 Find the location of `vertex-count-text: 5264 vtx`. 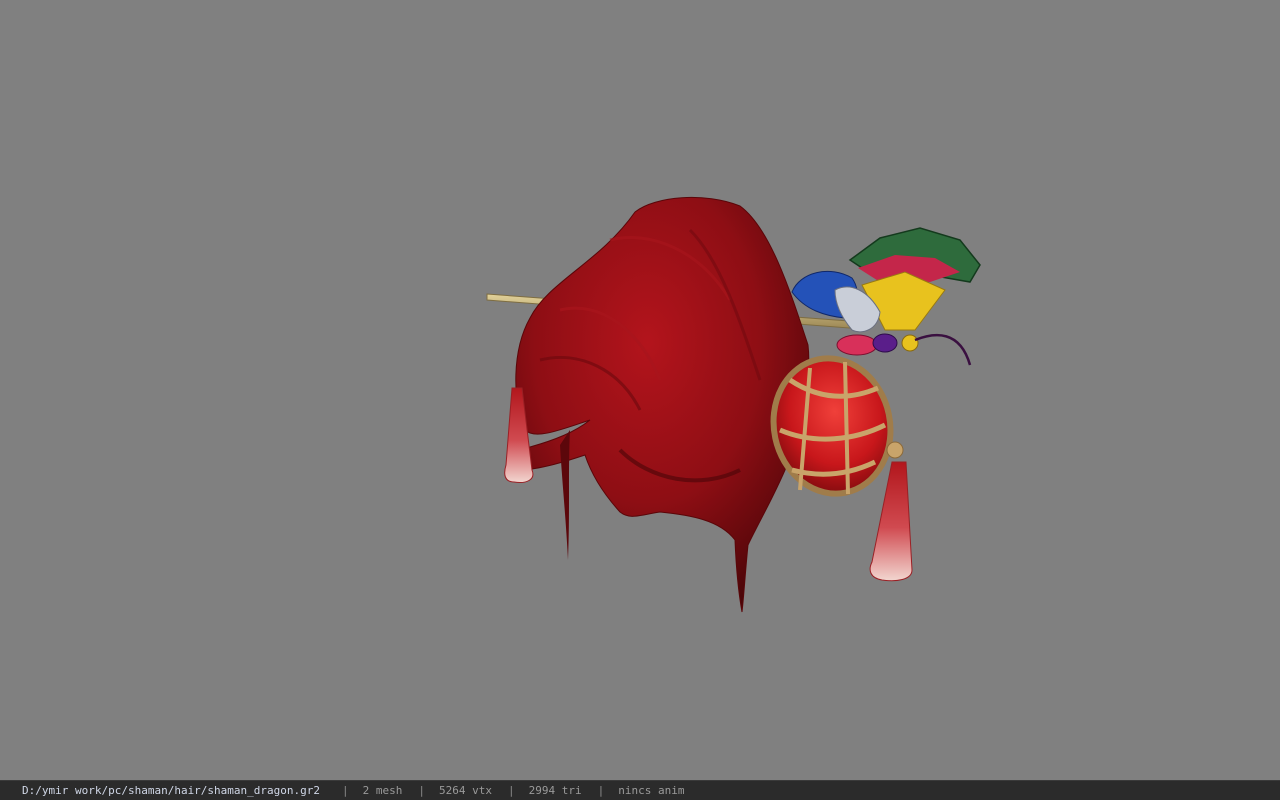

vertex-count-text: 5264 vtx is located at coordinates (465, 790).